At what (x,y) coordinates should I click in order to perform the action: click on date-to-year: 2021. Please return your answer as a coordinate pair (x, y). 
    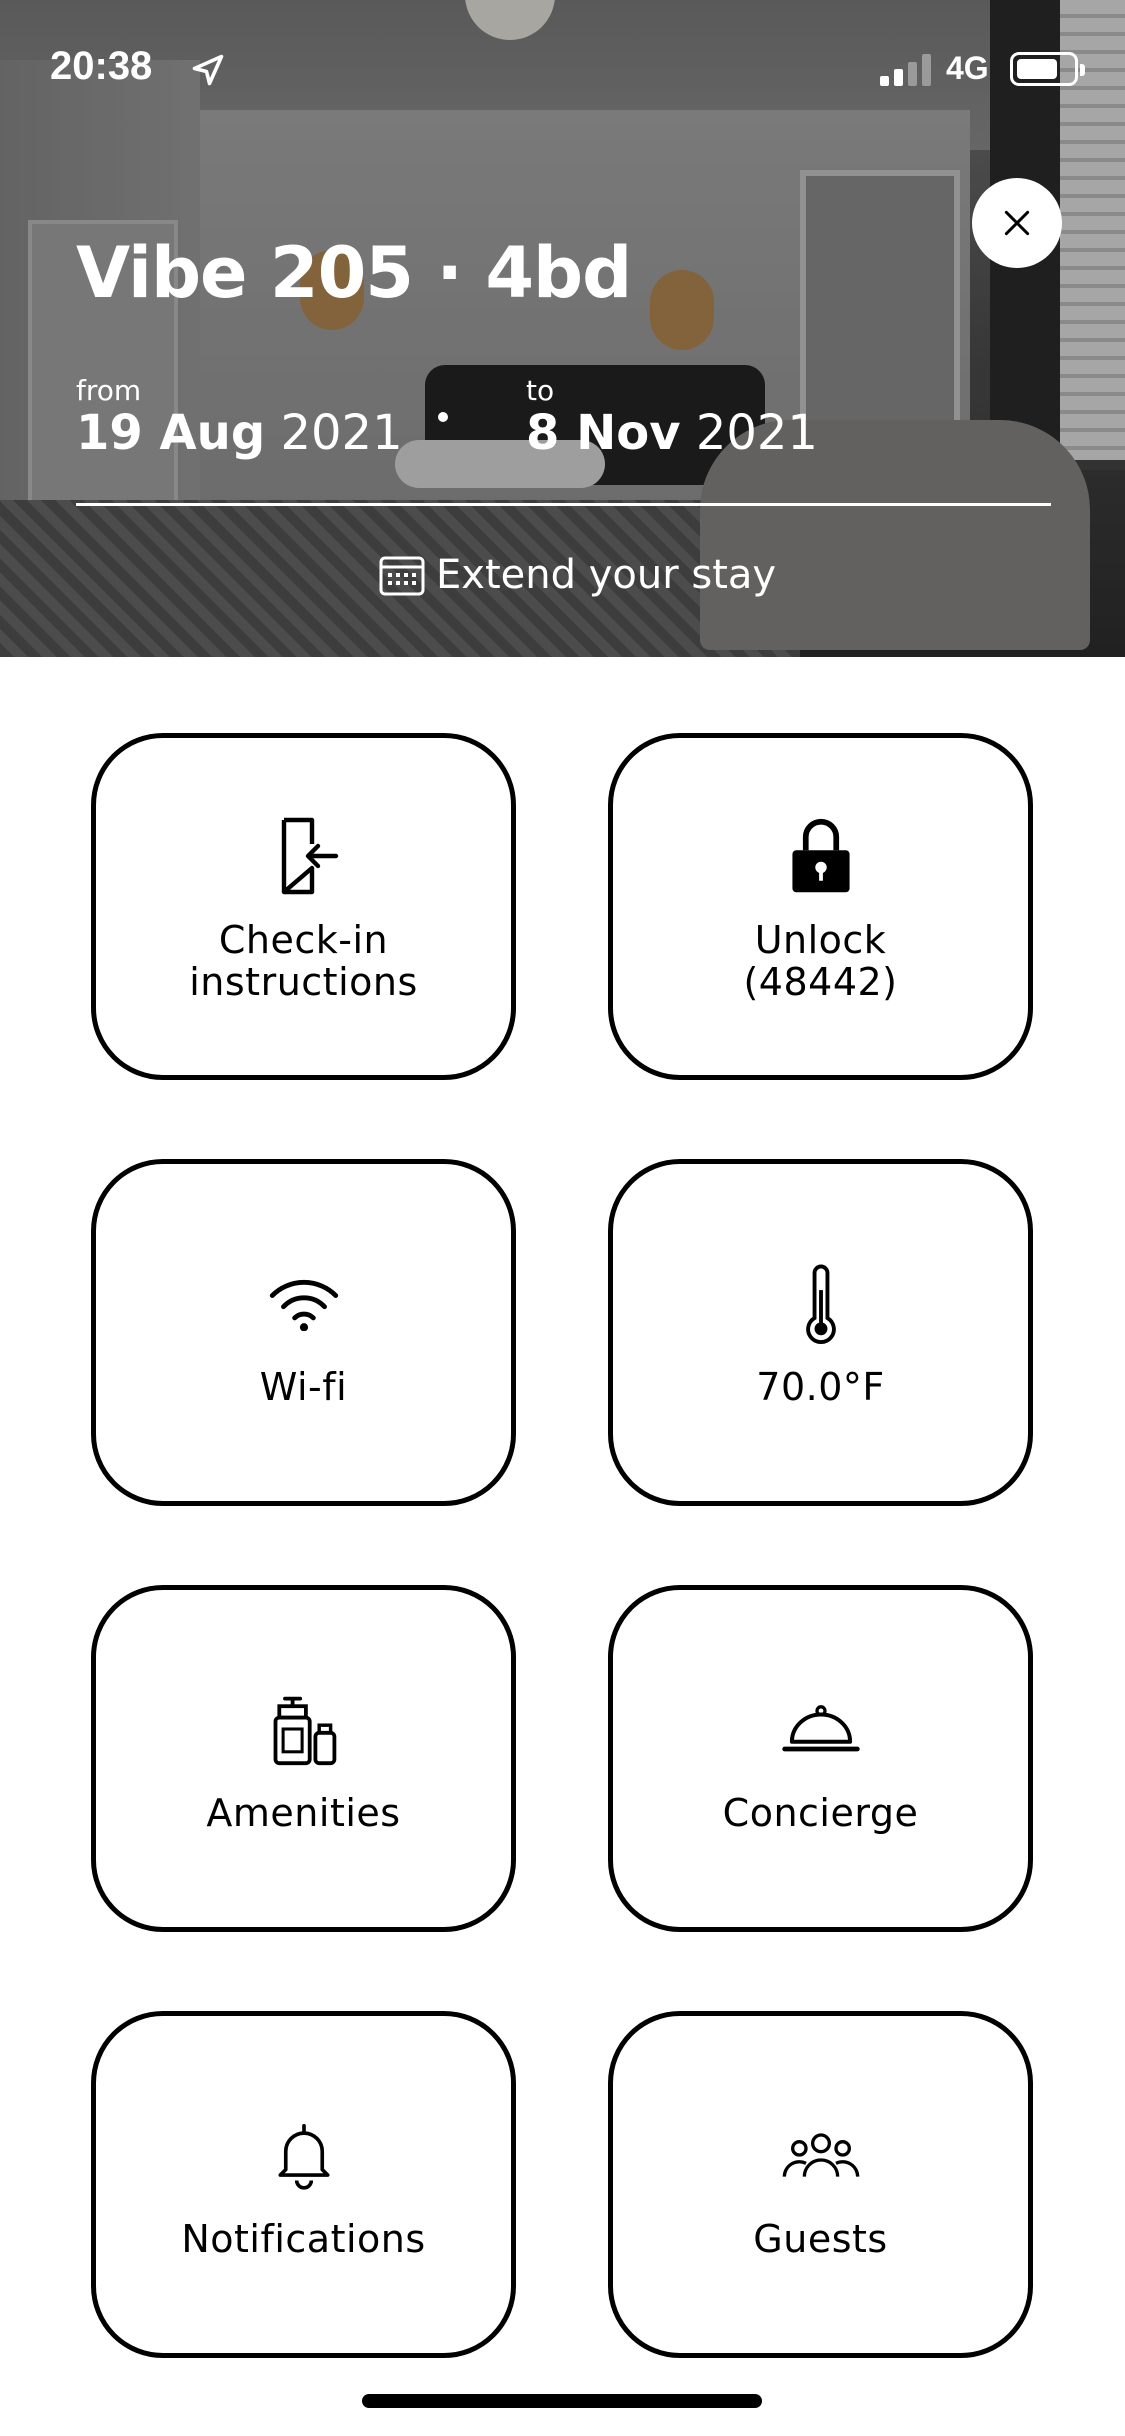
    Looking at the image, I should click on (756, 433).